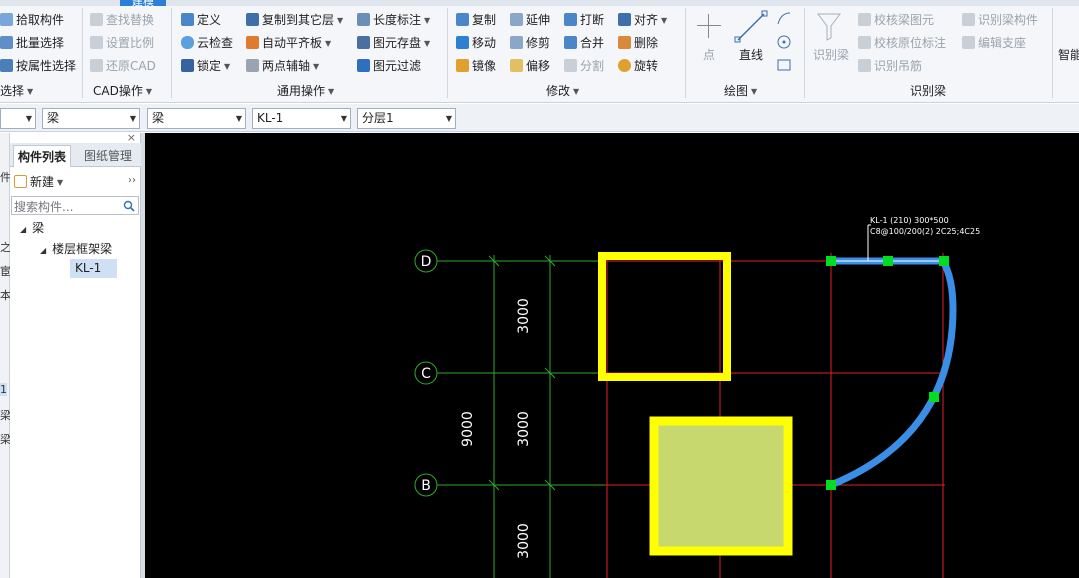 Image resolution: width=1079 pixels, height=578 pixels. What do you see at coordinates (1000, 20) in the screenshot?
I see `identify-beam-component-button: 识别梁构件` at bounding box center [1000, 20].